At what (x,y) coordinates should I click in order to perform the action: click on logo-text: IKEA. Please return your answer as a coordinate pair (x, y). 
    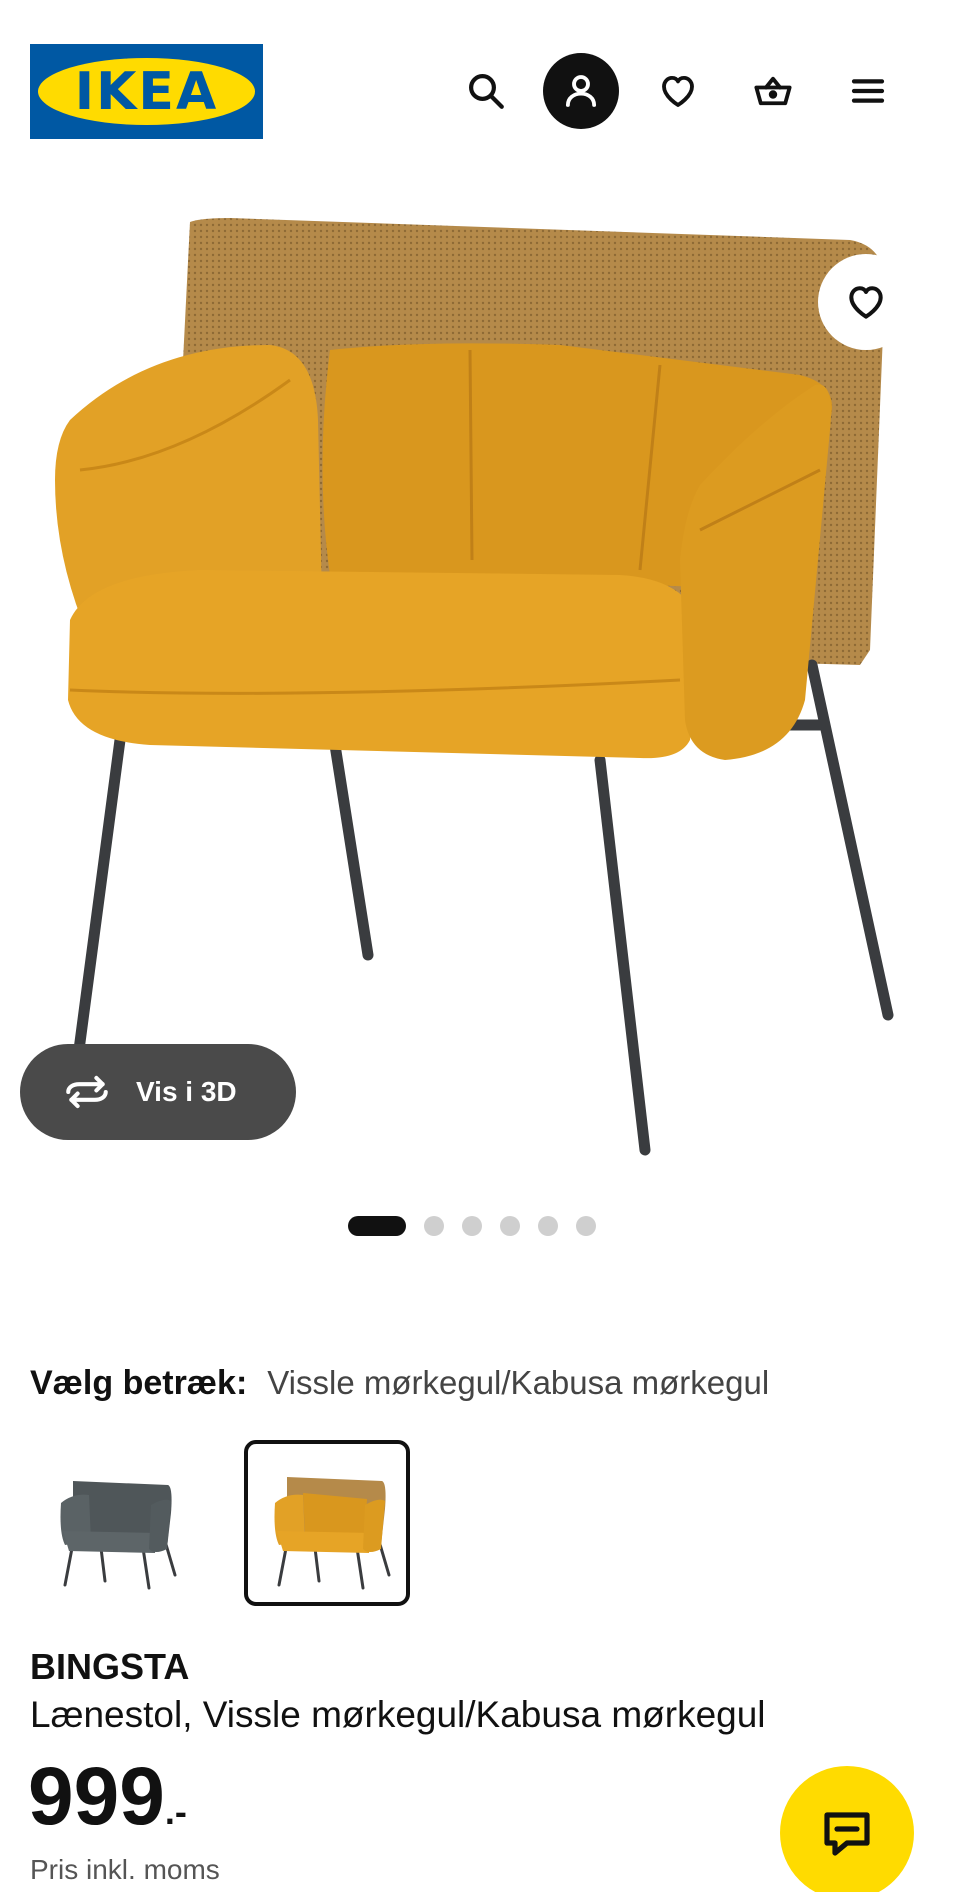
    Looking at the image, I should click on (146, 91).